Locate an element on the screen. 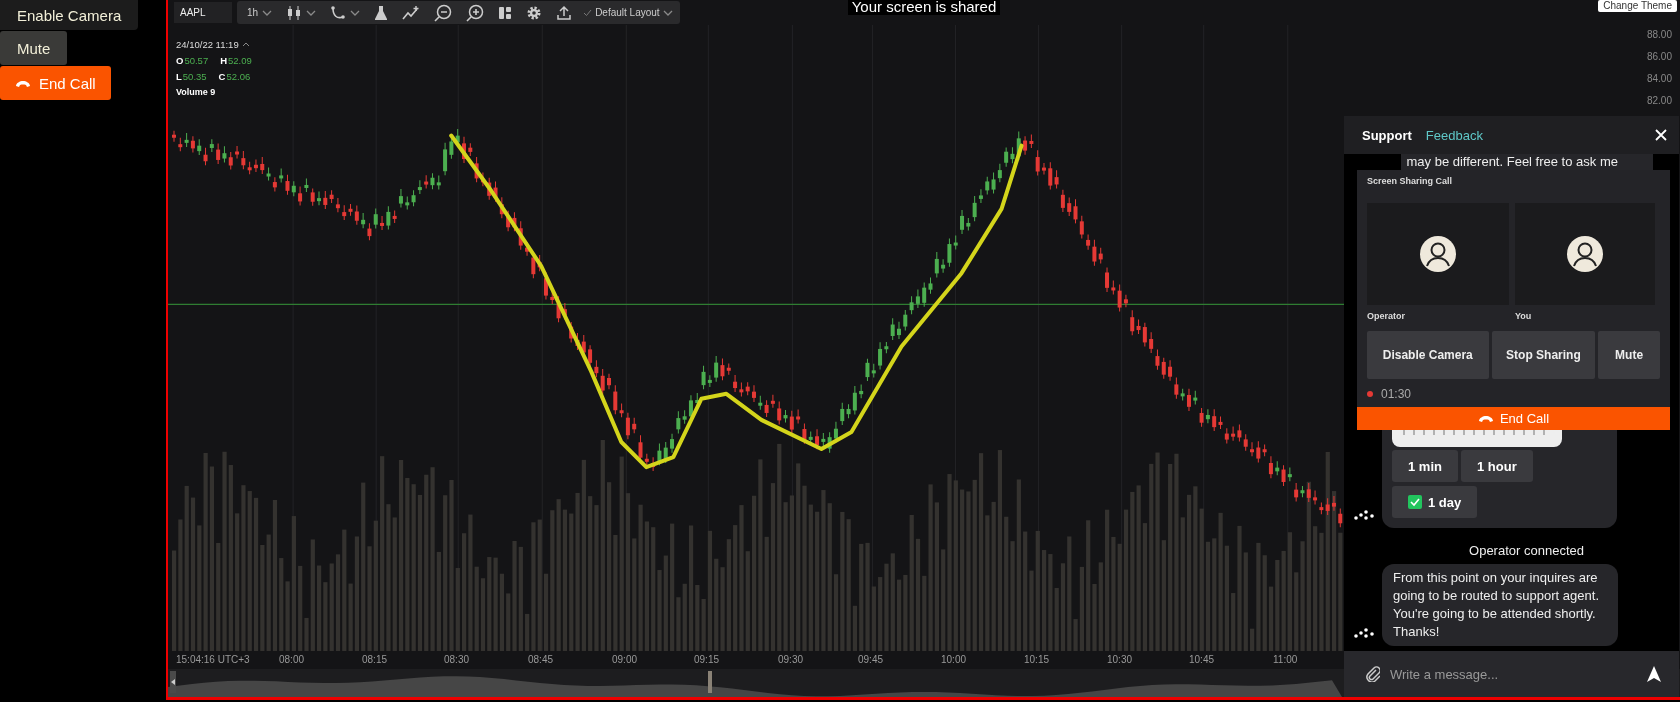 The width and height of the screenshot is (1680, 702). legend-value: 50.35 is located at coordinates (194, 76).